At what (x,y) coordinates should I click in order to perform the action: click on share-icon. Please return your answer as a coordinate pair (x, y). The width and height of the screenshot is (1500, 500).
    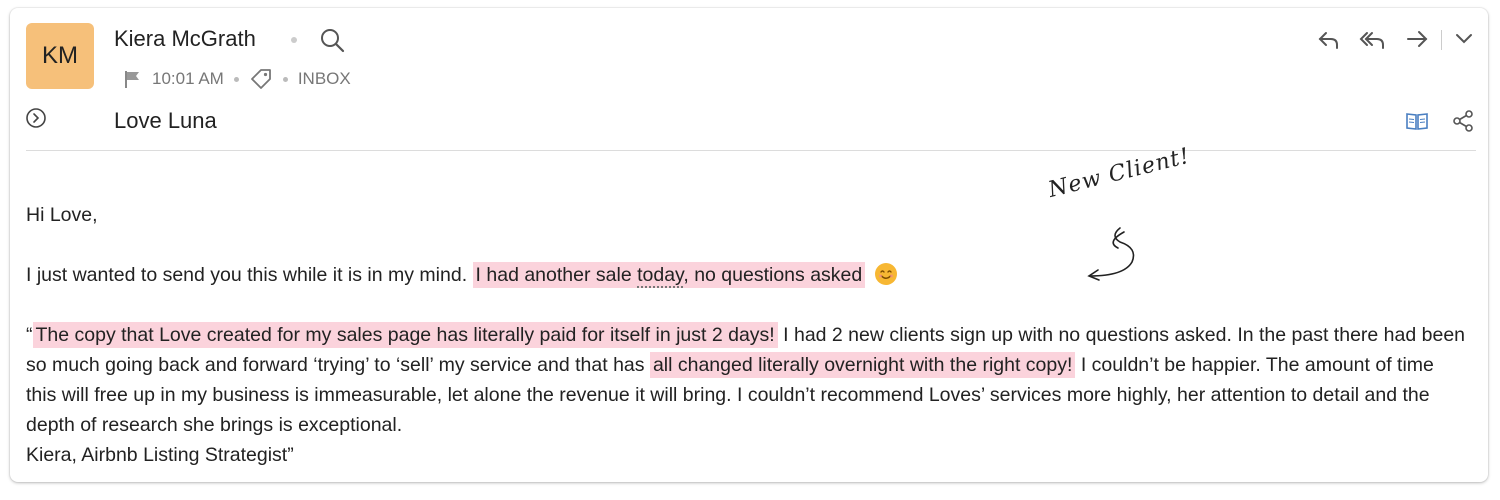
    Looking at the image, I should click on (1463, 121).